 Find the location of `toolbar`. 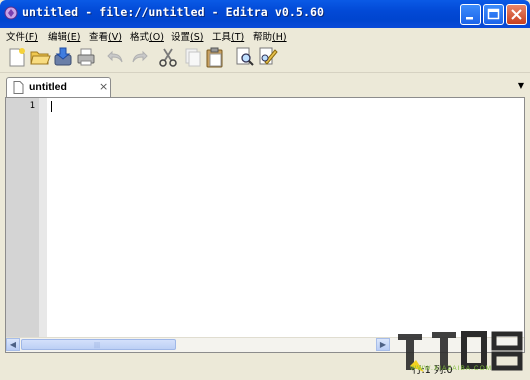

toolbar is located at coordinates (265, 58).